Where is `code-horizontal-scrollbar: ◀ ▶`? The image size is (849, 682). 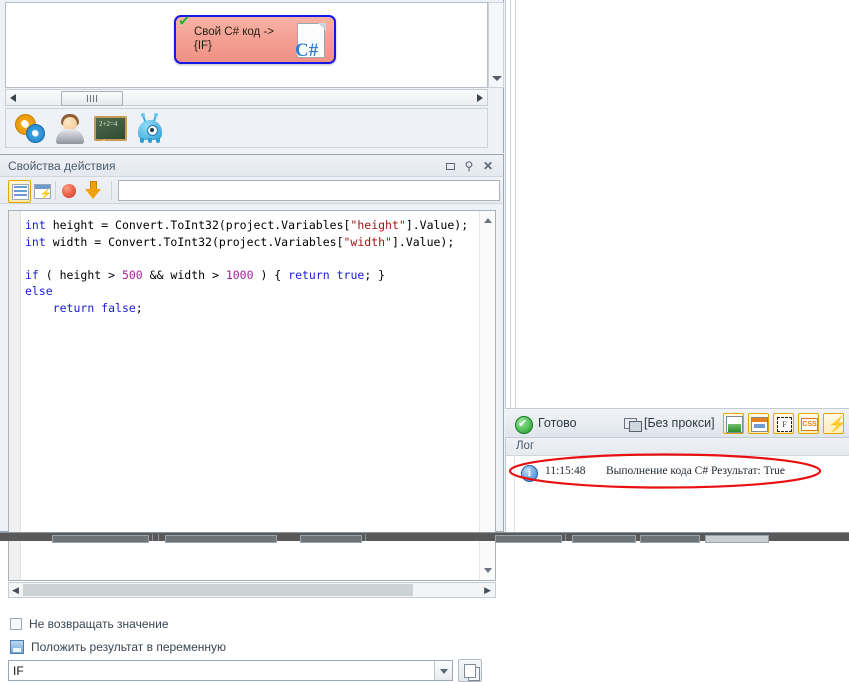
code-horizontal-scrollbar: ◀ ▶ is located at coordinates (252, 590).